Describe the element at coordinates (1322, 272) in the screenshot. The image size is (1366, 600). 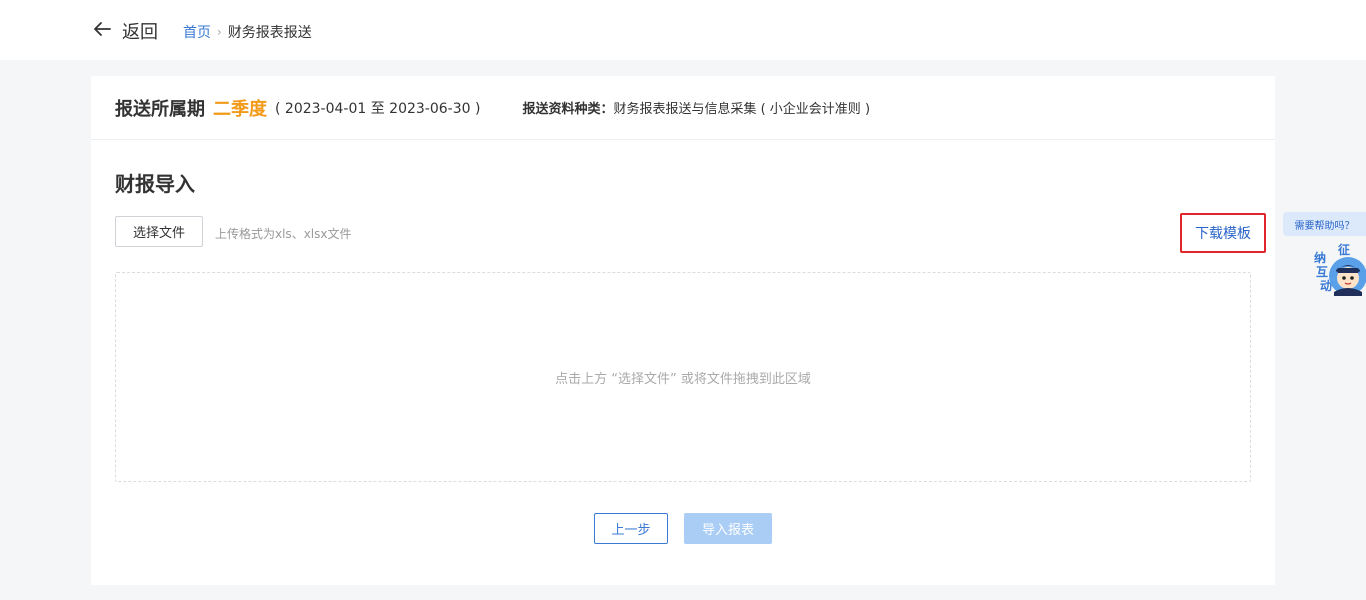
I see `assistant-char-3: 互` at that location.